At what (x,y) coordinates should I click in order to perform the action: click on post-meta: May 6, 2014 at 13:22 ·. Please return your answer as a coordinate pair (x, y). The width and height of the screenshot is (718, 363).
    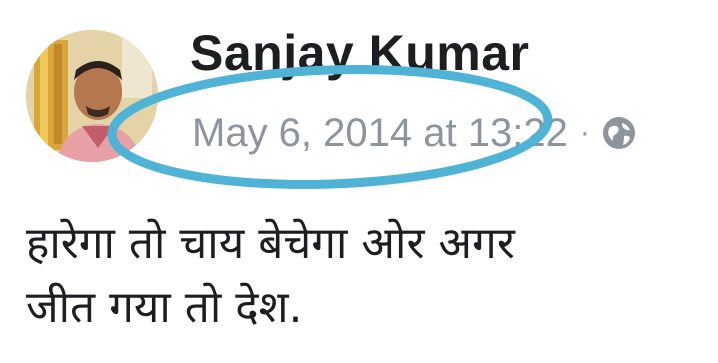
    Looking at the image, I should click on (415, 133).